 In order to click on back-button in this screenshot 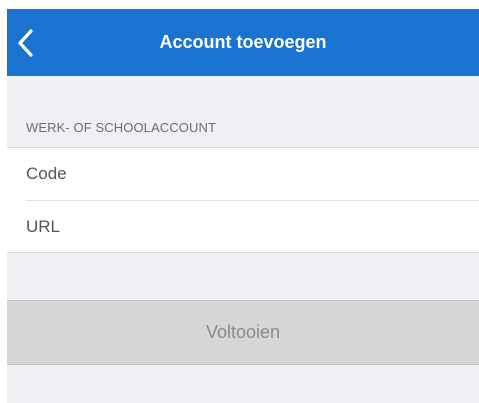, I will do `click(27, 43)`.